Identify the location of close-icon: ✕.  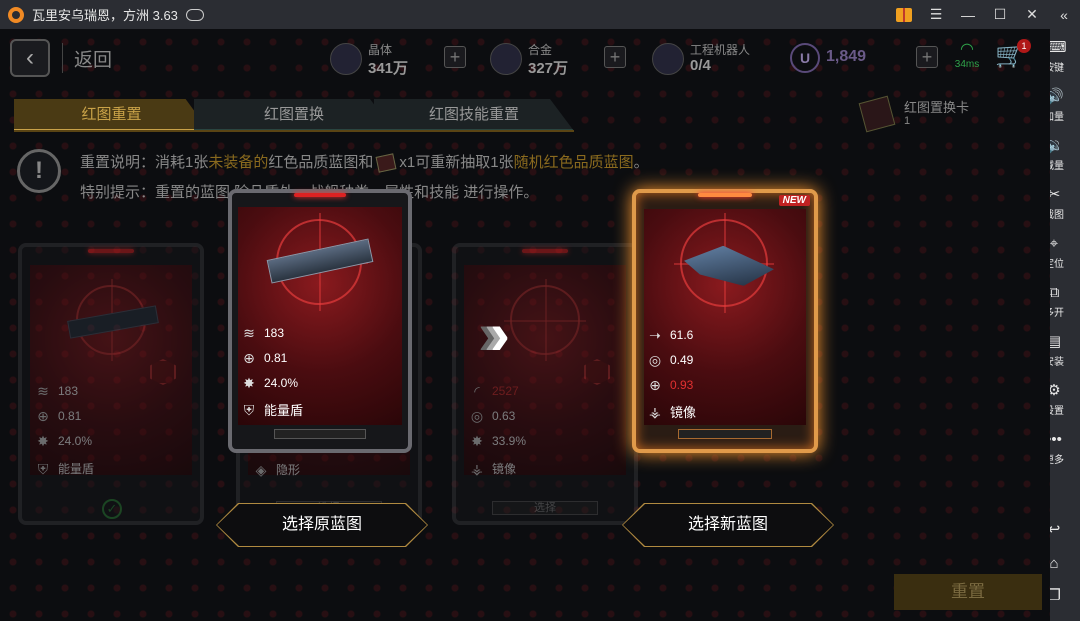
(1032, 14).